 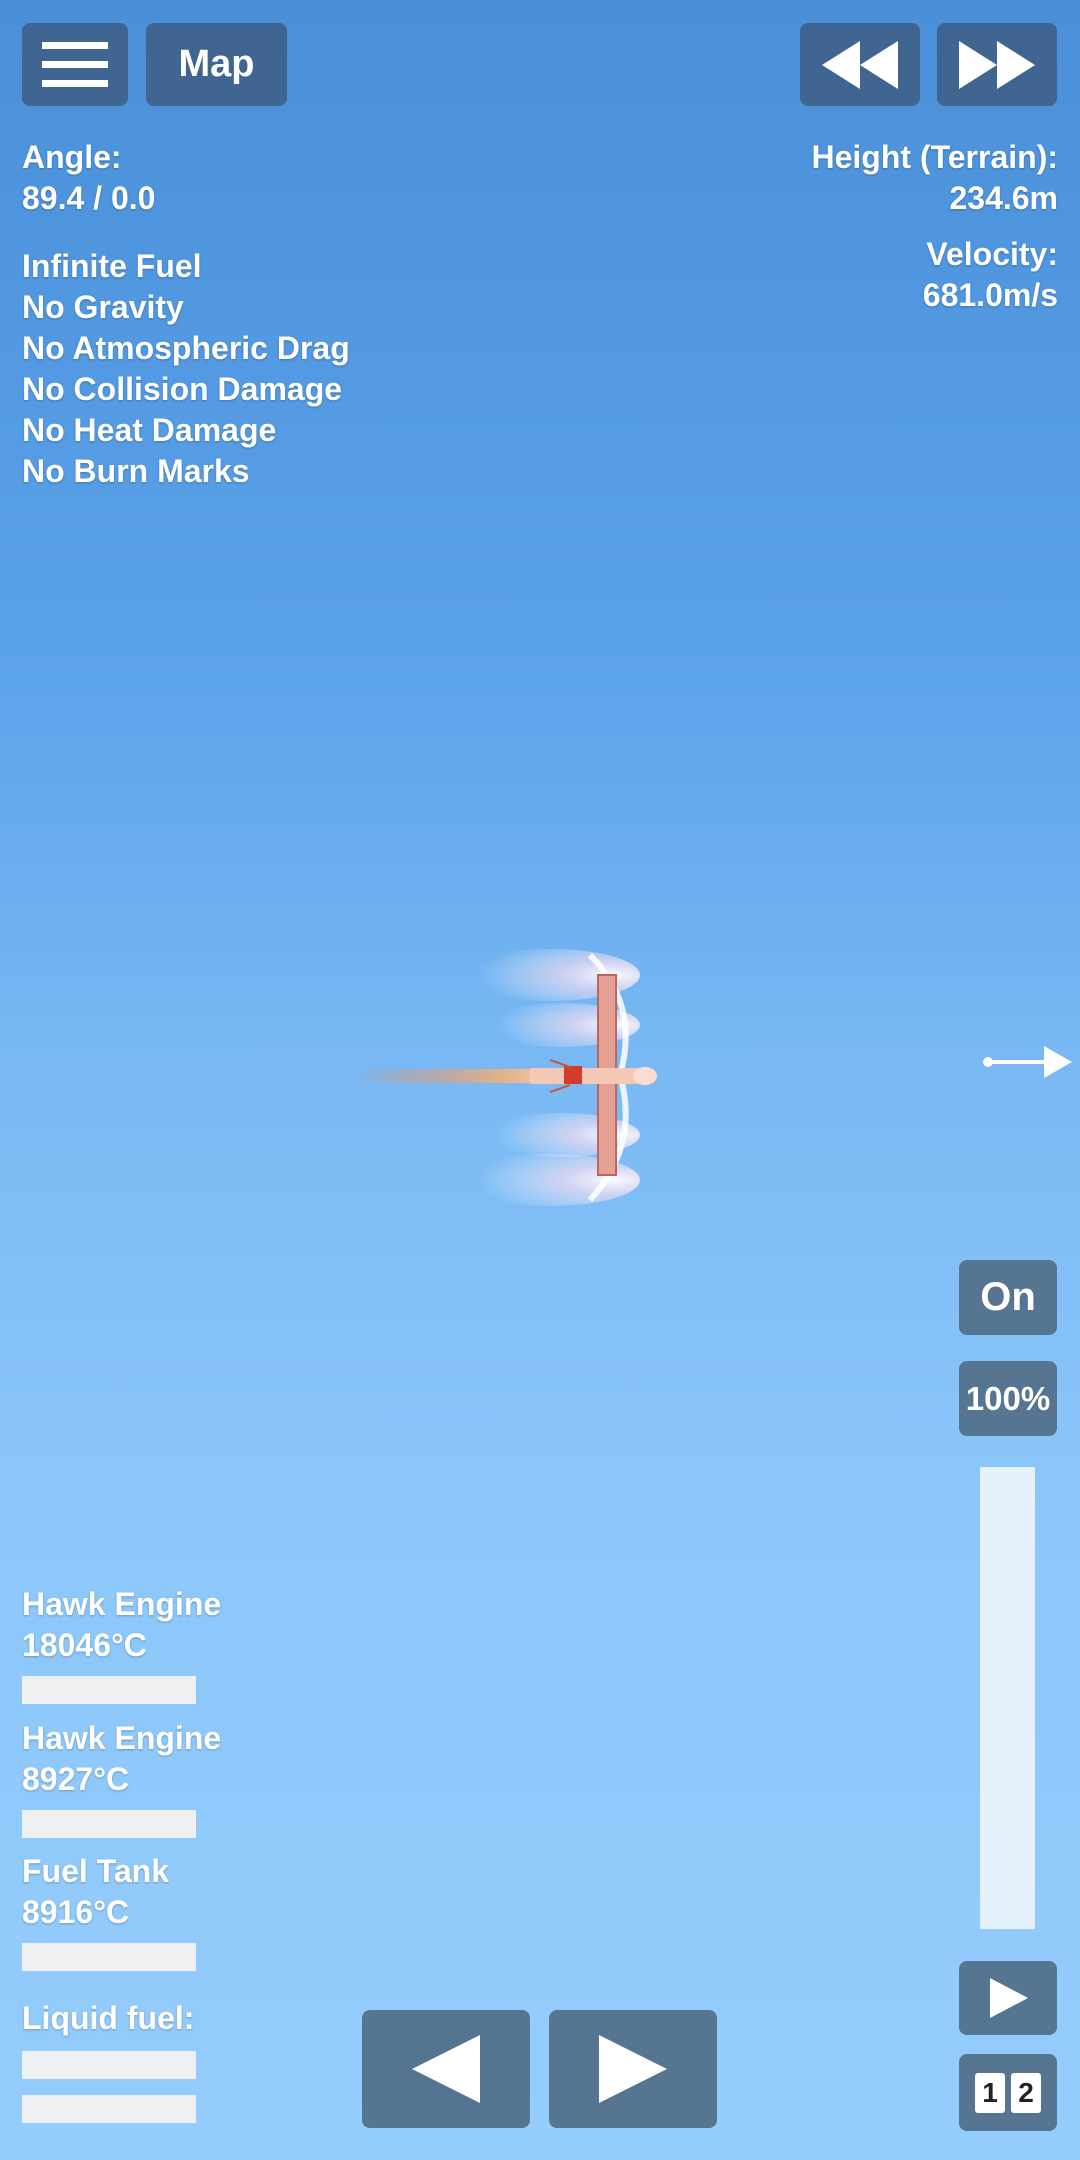 What do you see at coordinates (76, 1912) in the screenshot?
I see `part-temp: 8916°C` at bounding box center [76, 1912].